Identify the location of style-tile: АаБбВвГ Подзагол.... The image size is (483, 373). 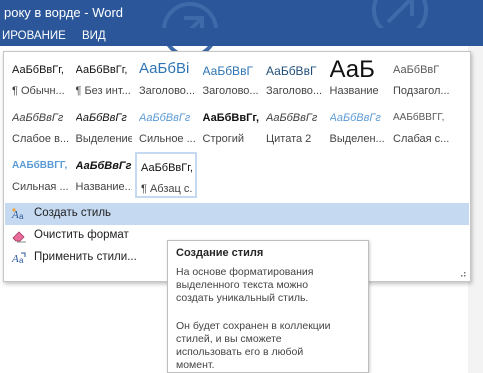
(420, 79).